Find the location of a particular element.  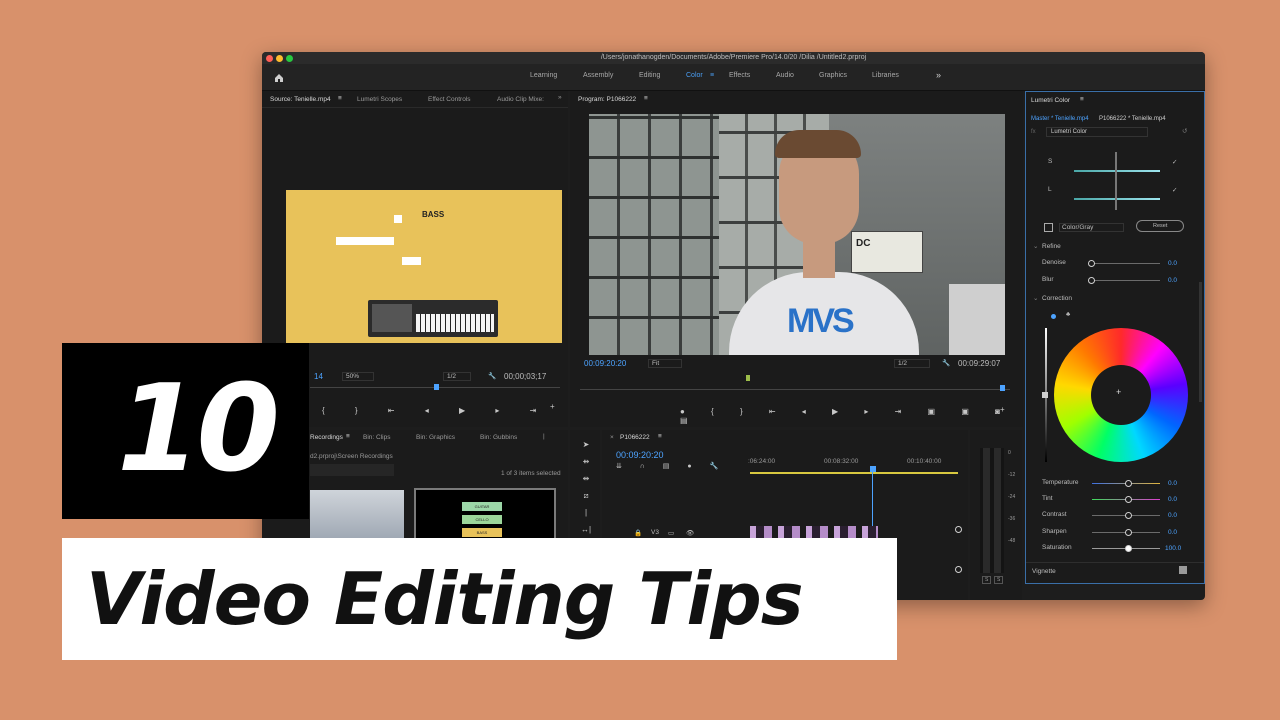

add-button-icon: + is located at coordinates (552, 406).